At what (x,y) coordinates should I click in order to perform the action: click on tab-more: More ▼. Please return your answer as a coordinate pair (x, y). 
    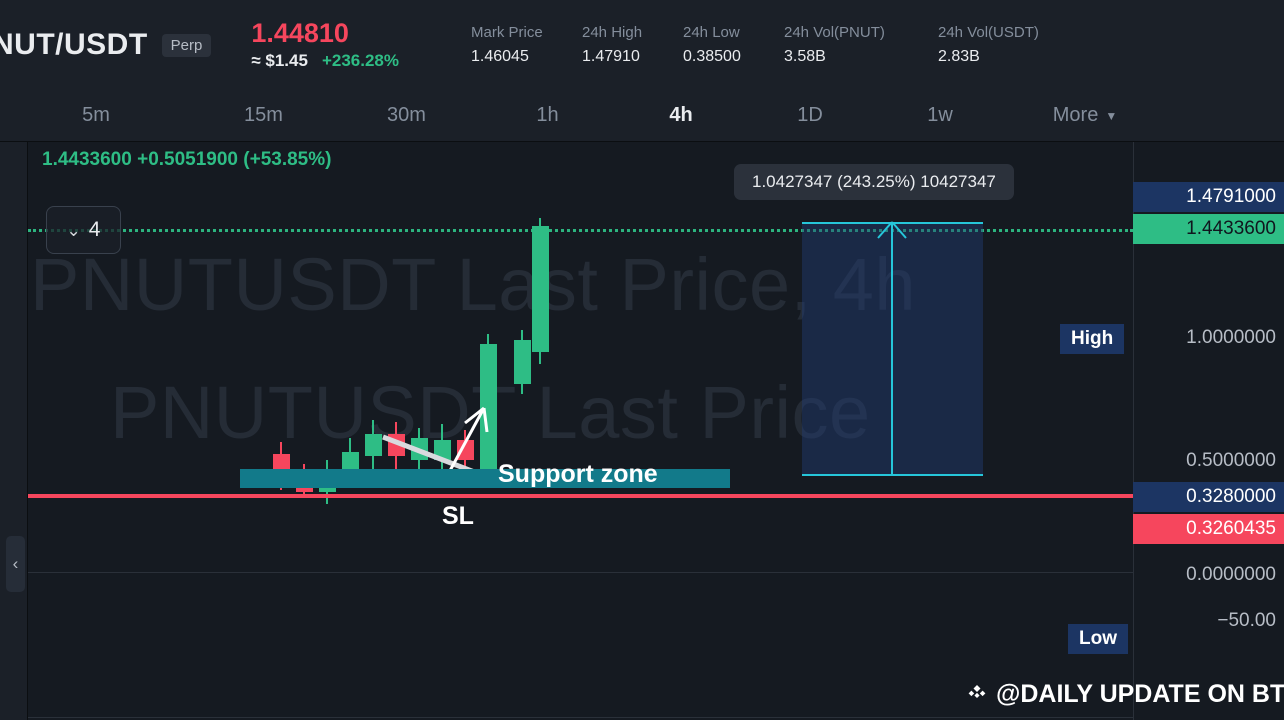
    Looking at the image, I should click on (1085, 115).